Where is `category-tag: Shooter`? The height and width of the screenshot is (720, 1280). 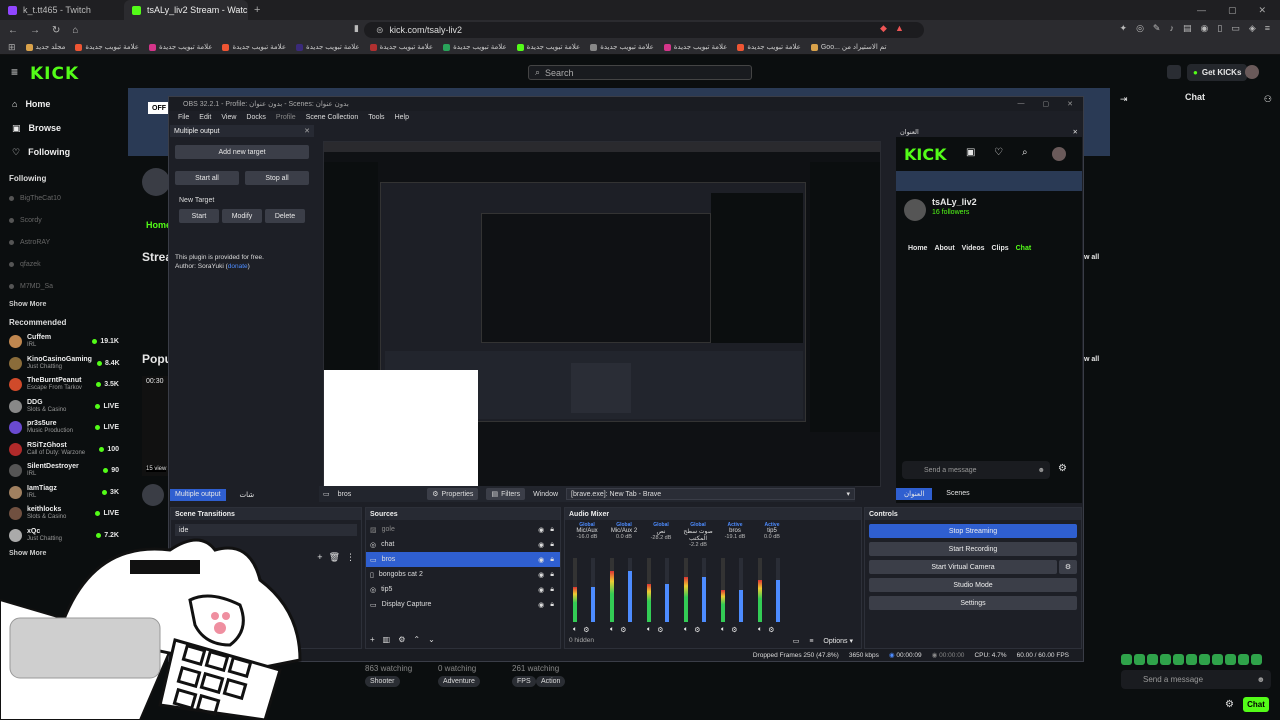 category-tag: Shooter is located at coordinates (382, 681).